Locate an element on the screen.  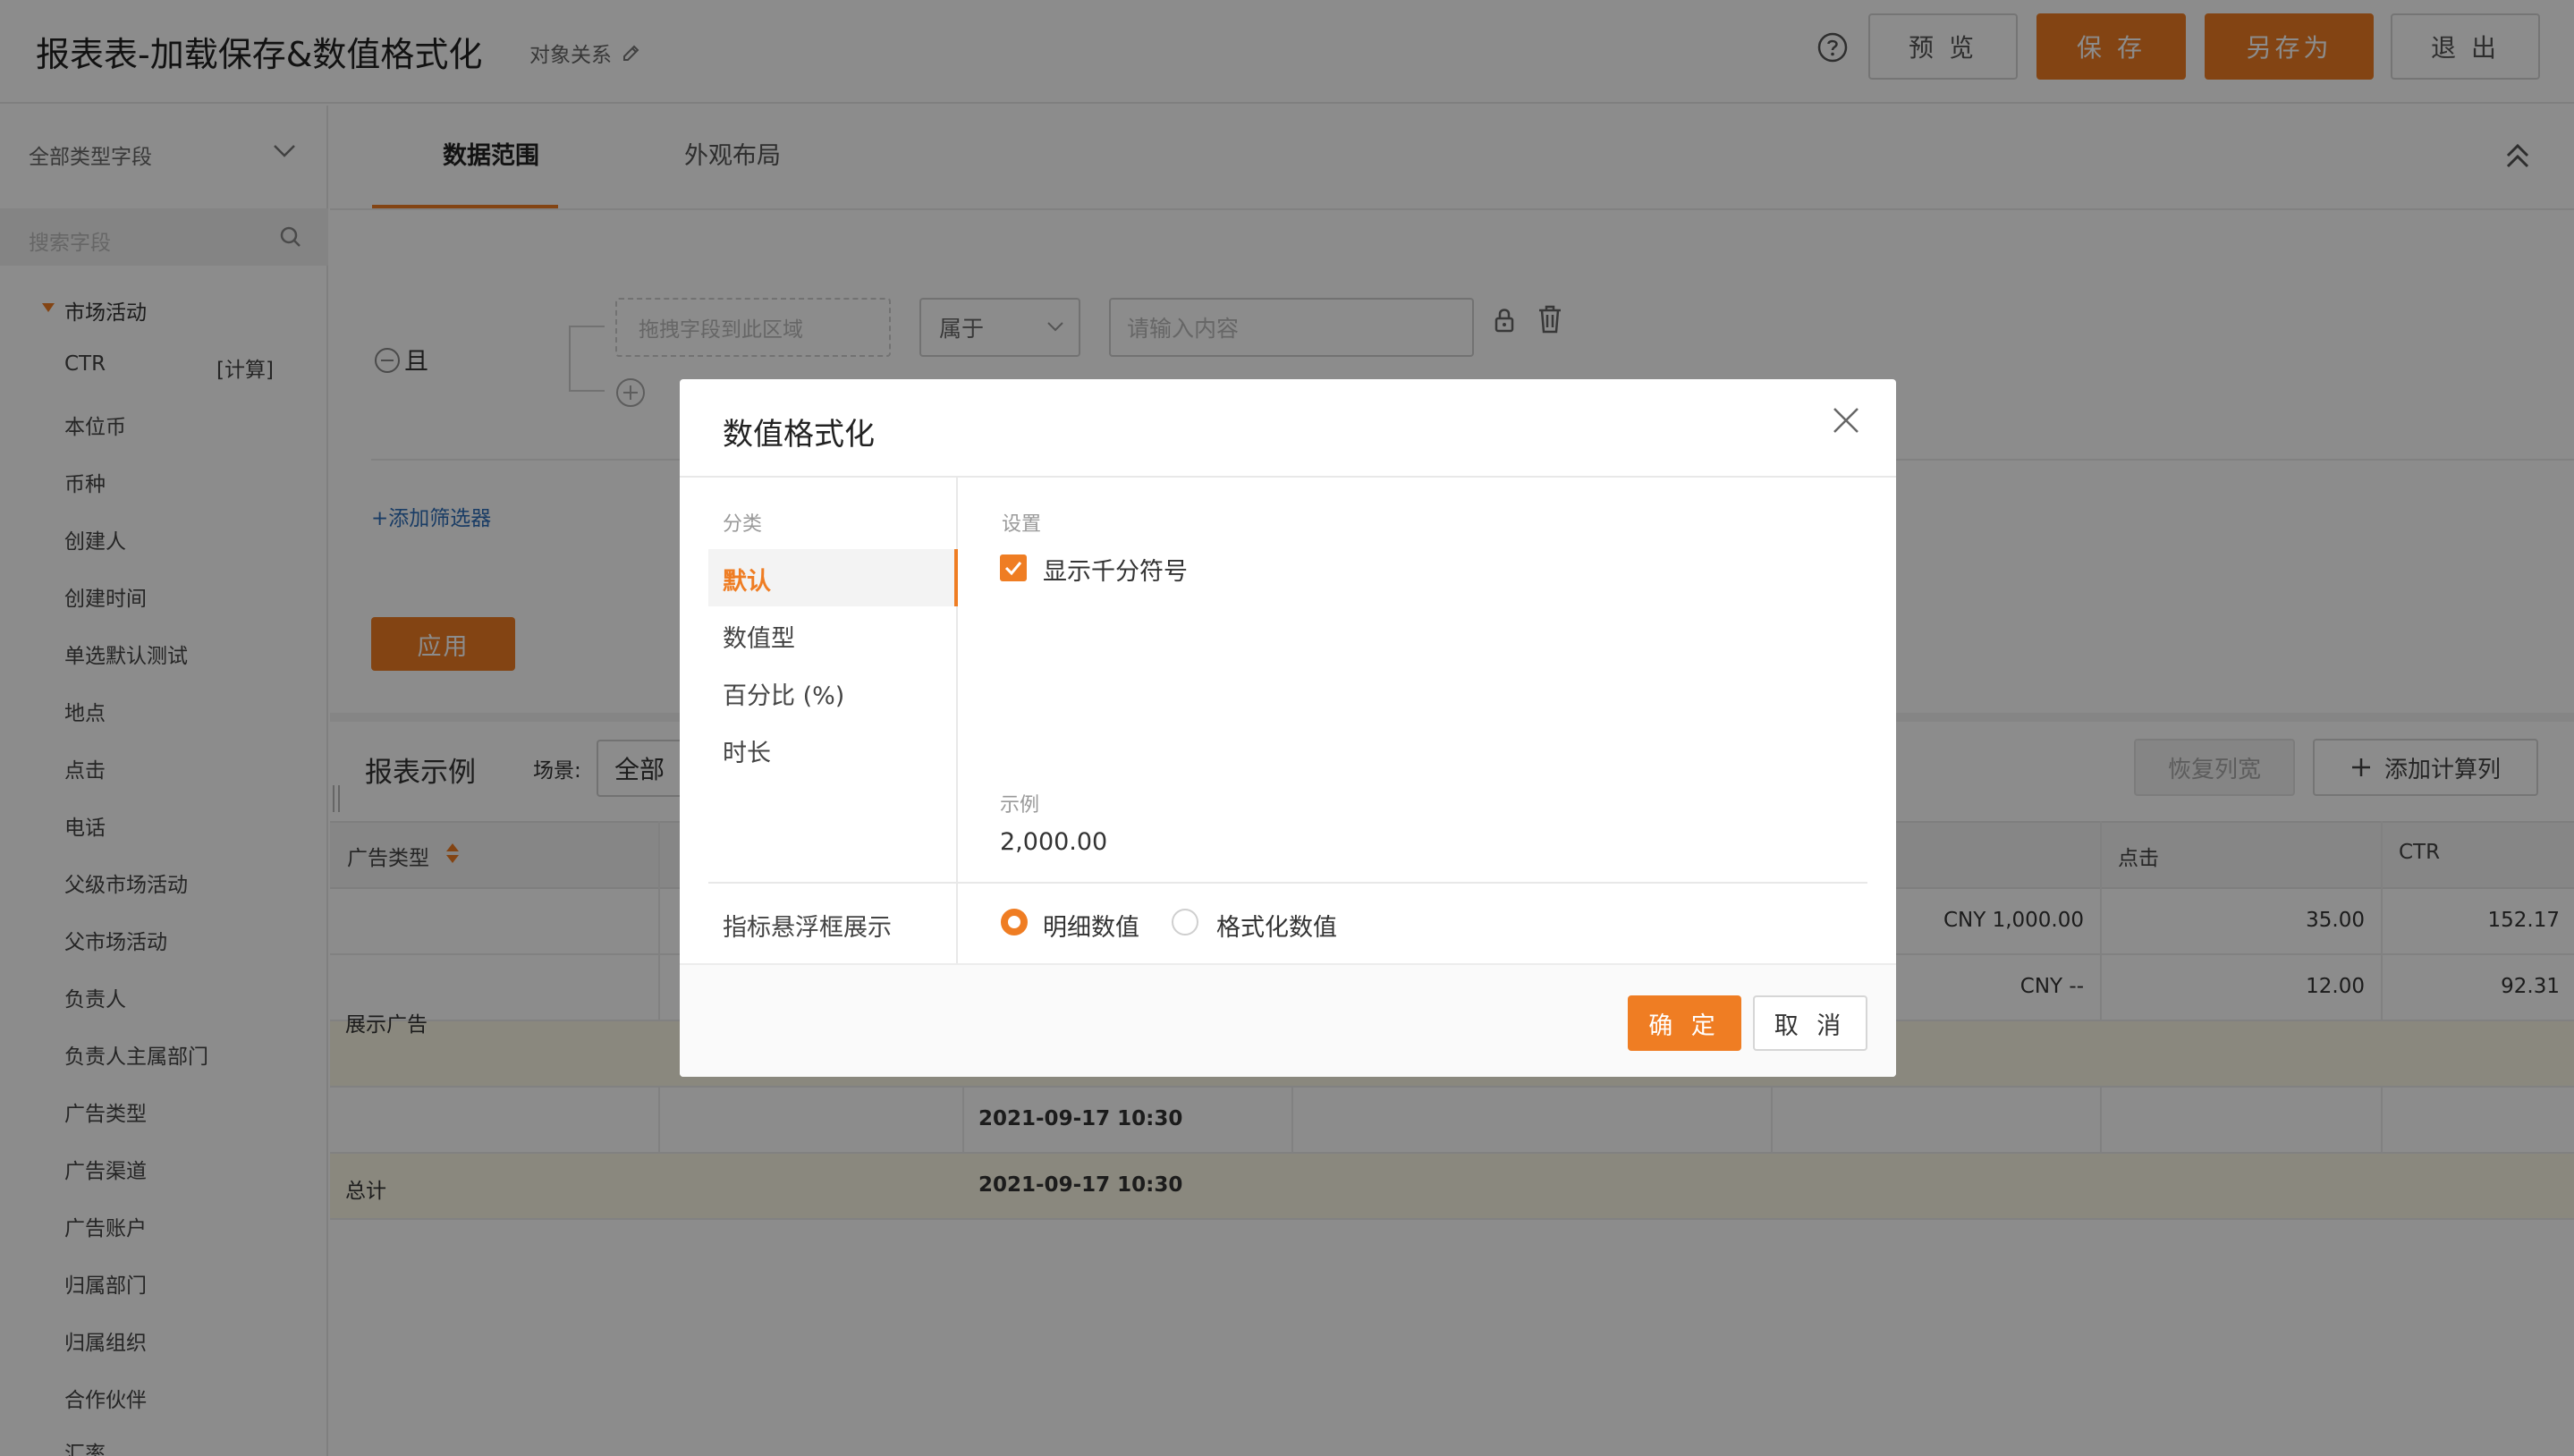
dialog-header-divider is located at coordinates (1288, 477).